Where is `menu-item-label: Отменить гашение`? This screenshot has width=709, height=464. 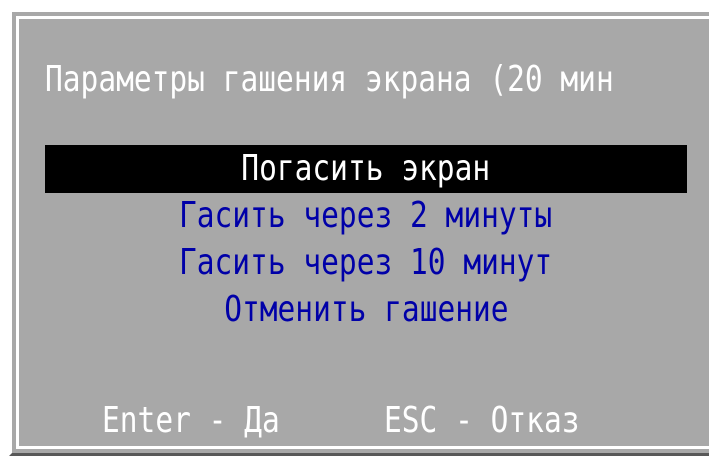 menu-item-label: Отменить гашение is located at coordinates (366, 309).